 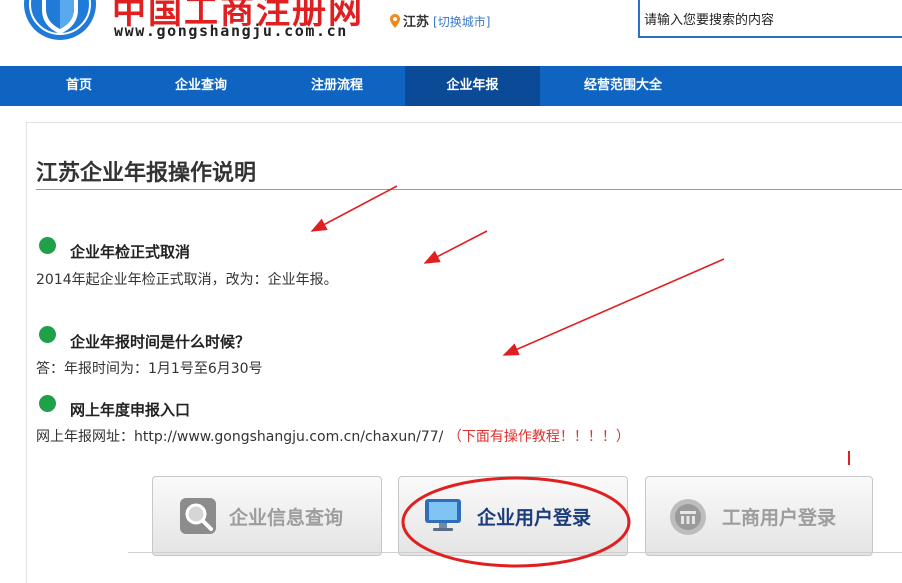 What do you see at coordinates (286, 518) in the screenshot?
I see `company-info-search-label: 企业信息查询` at bounding box center [286, 518].